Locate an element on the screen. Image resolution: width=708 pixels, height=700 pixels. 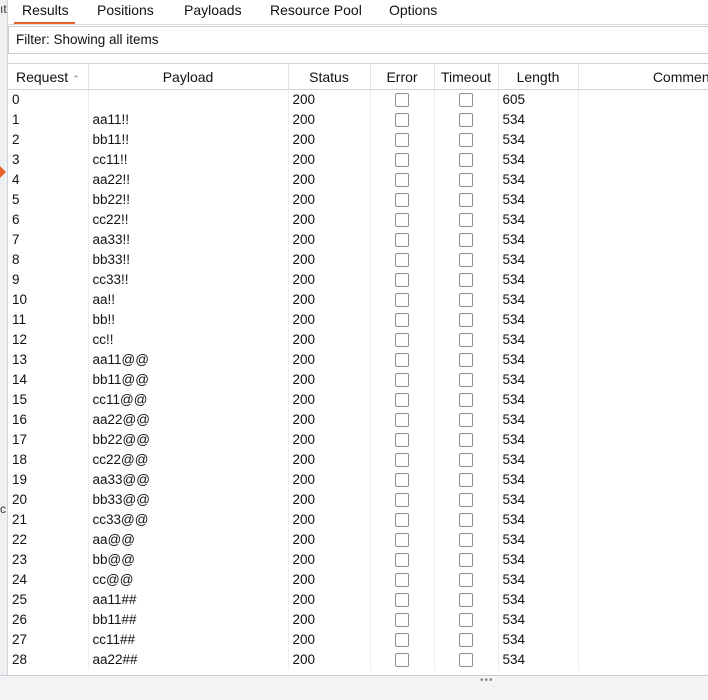
column-header-timeout: Timeout is located at coordinates (466, 77).